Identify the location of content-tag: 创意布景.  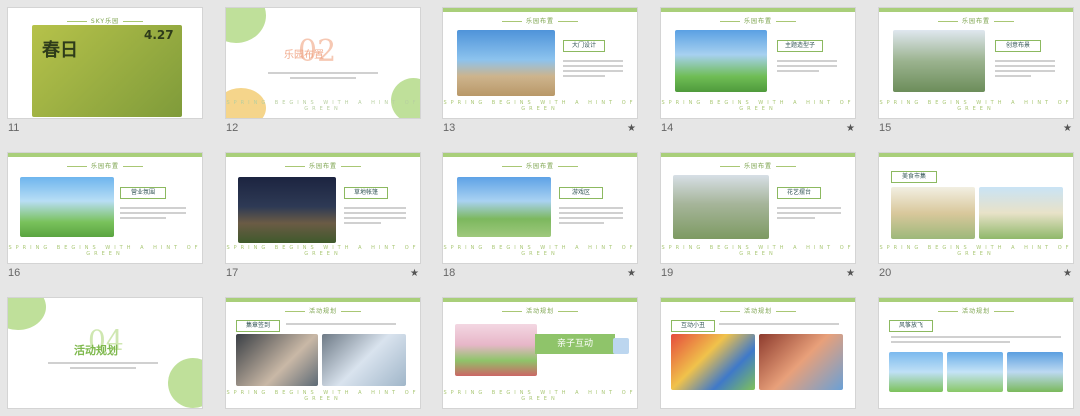
(1018, 46).